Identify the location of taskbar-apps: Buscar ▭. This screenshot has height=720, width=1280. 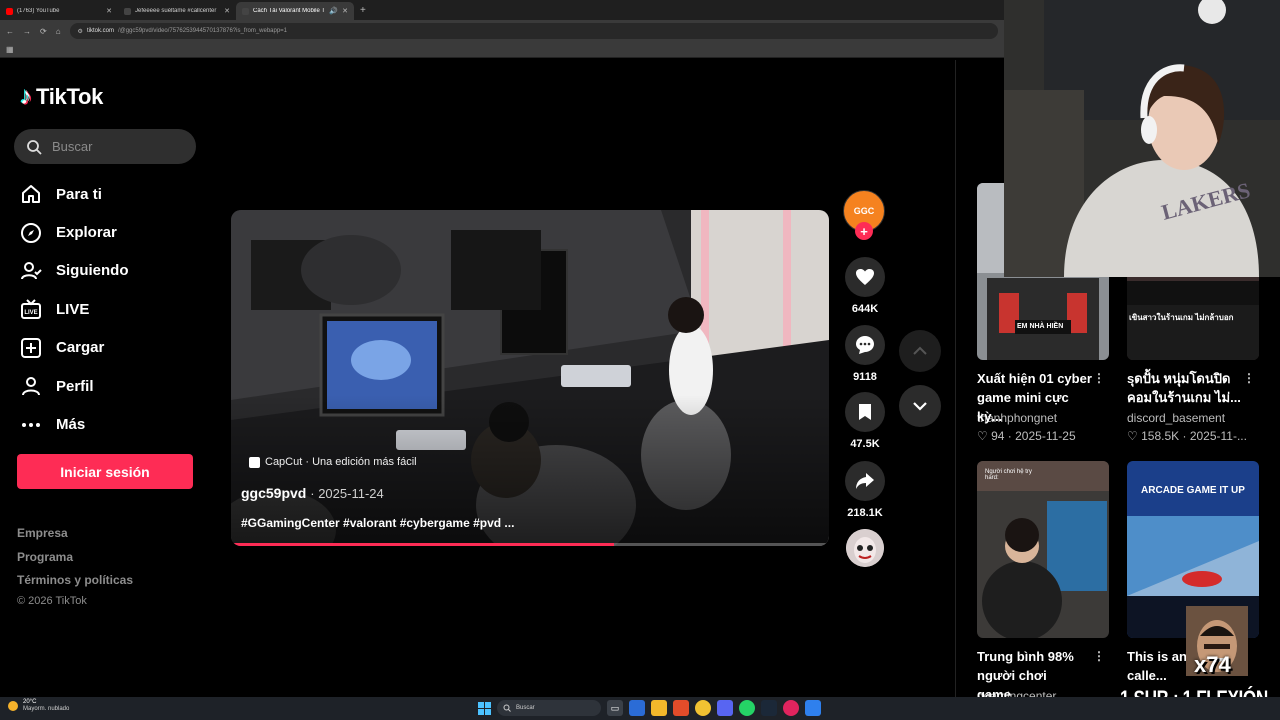
(649, 708).